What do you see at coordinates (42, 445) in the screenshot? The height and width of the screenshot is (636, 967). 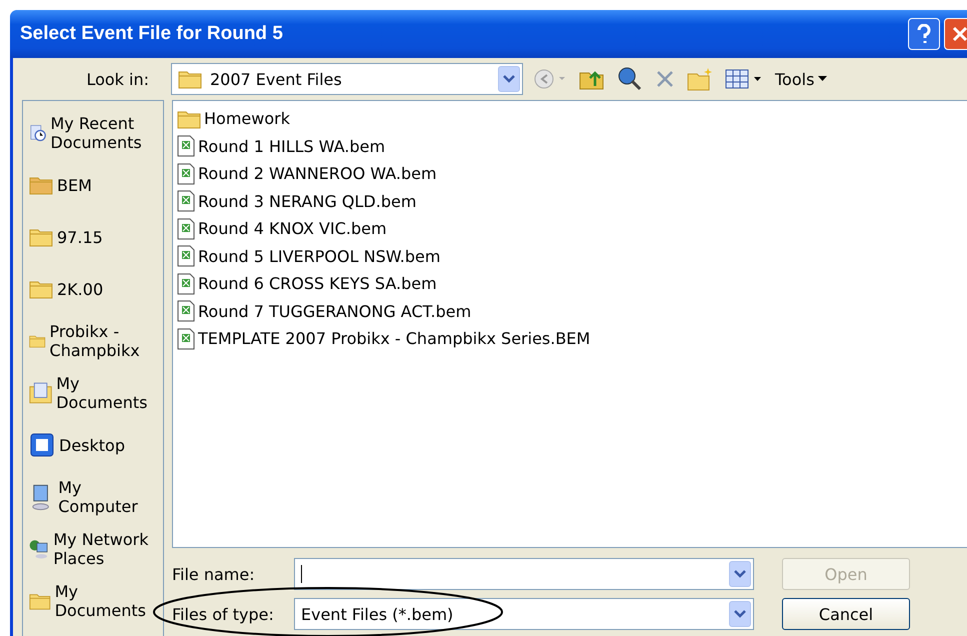 I see `desktop-icon` at bounding box center [42, 445].